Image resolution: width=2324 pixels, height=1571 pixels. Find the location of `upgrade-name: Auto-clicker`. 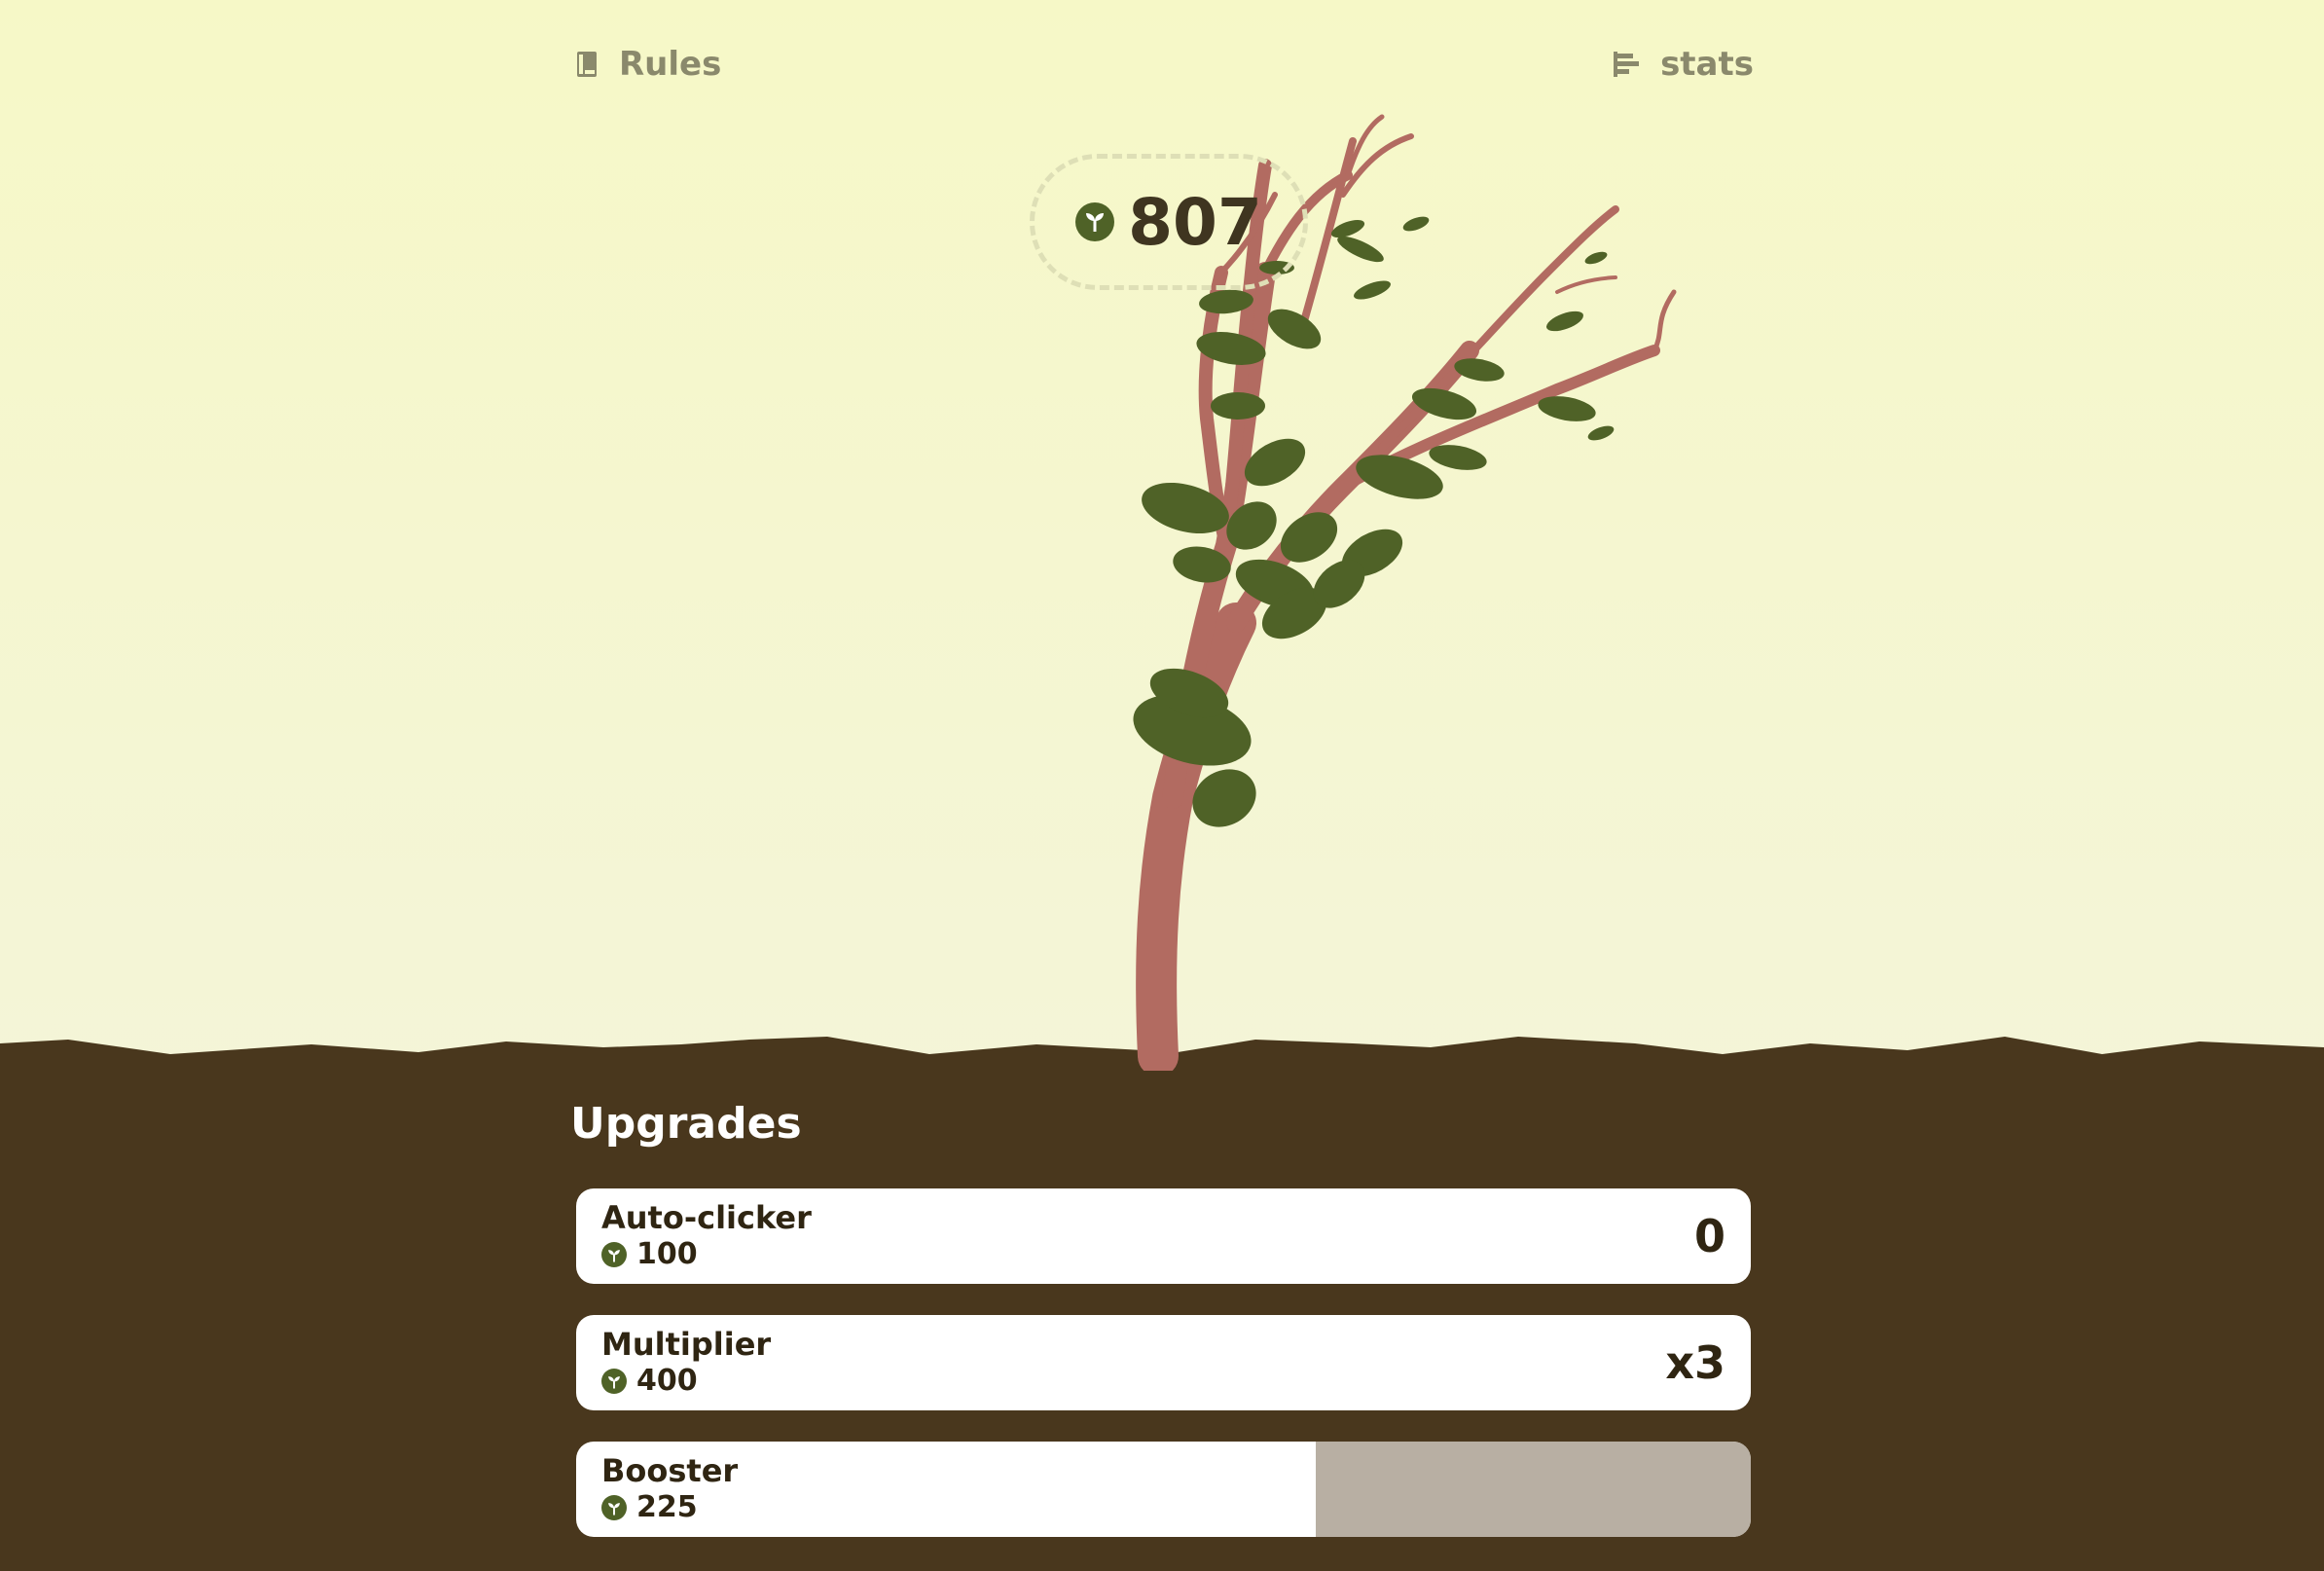

upgrade-name: Auto-clicker is located at coordinates (706, 1217).